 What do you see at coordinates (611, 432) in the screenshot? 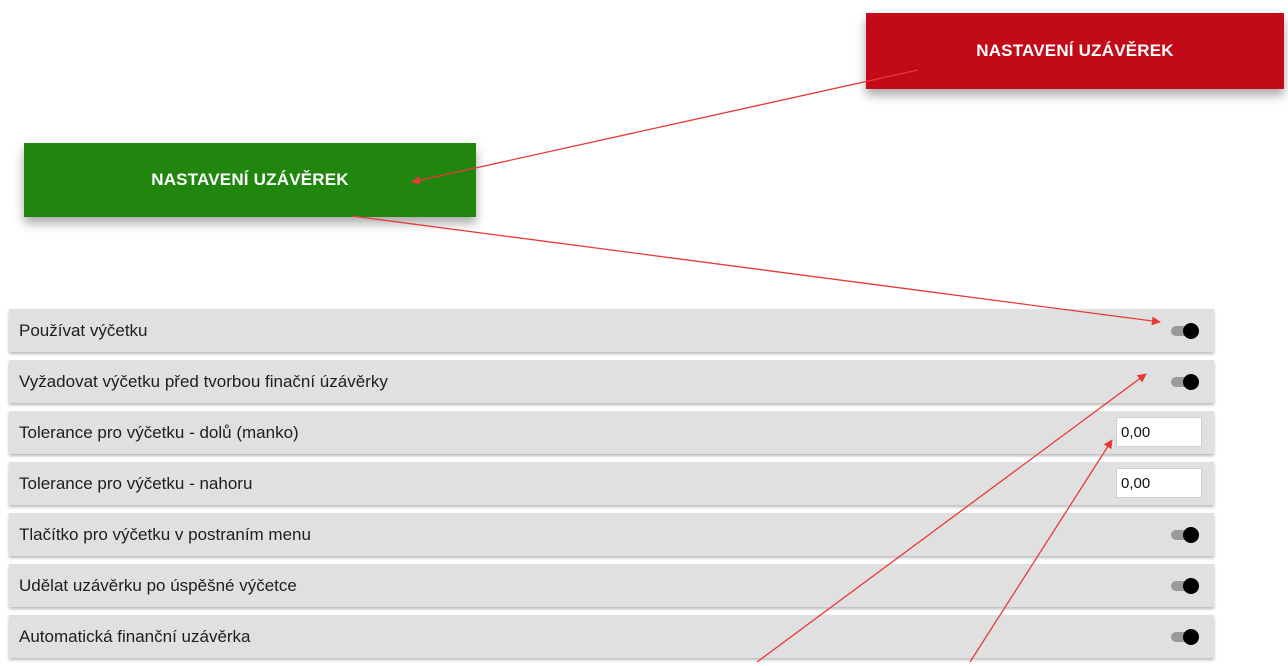
I see `setting-row-tolerance-dolu: Tolerance pro výčetku - dolů (manko)` at bounding box center [611, 432].